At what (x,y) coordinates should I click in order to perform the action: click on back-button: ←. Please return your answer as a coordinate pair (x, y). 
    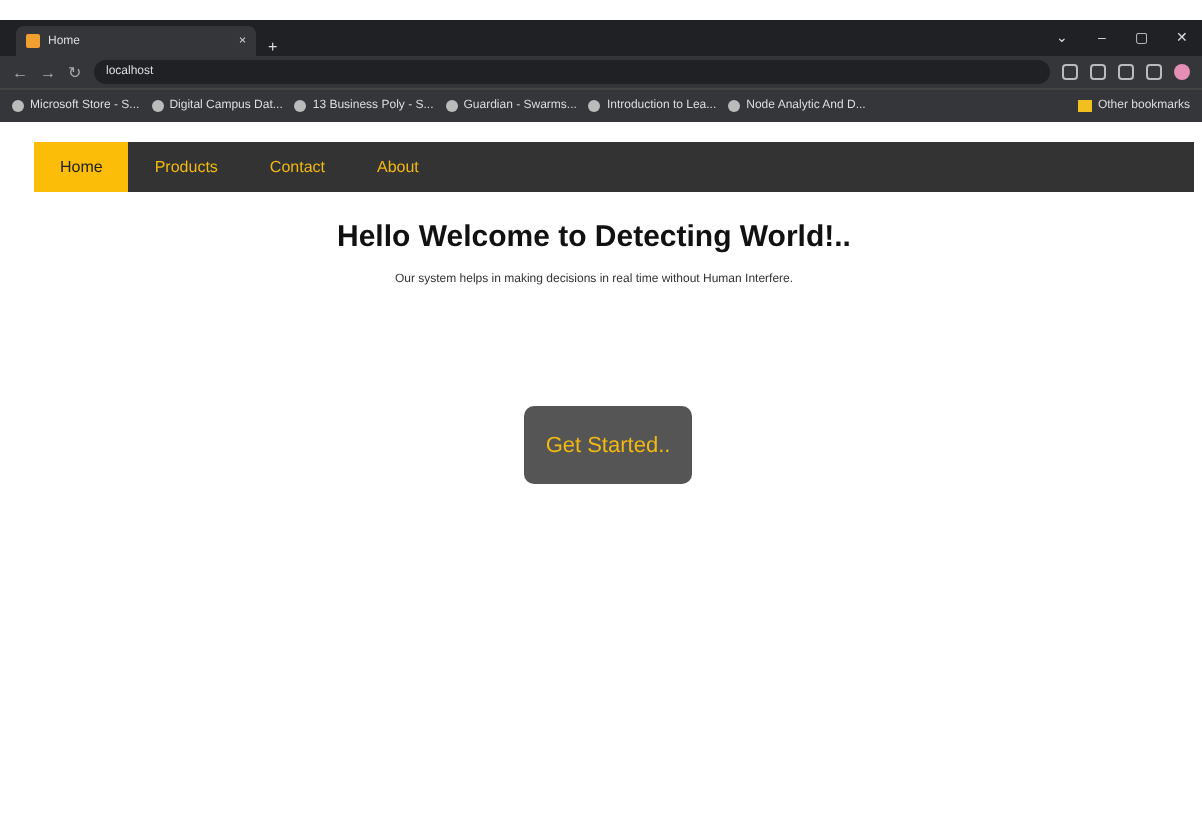
    Looking at the image, I should click on (20, 72).